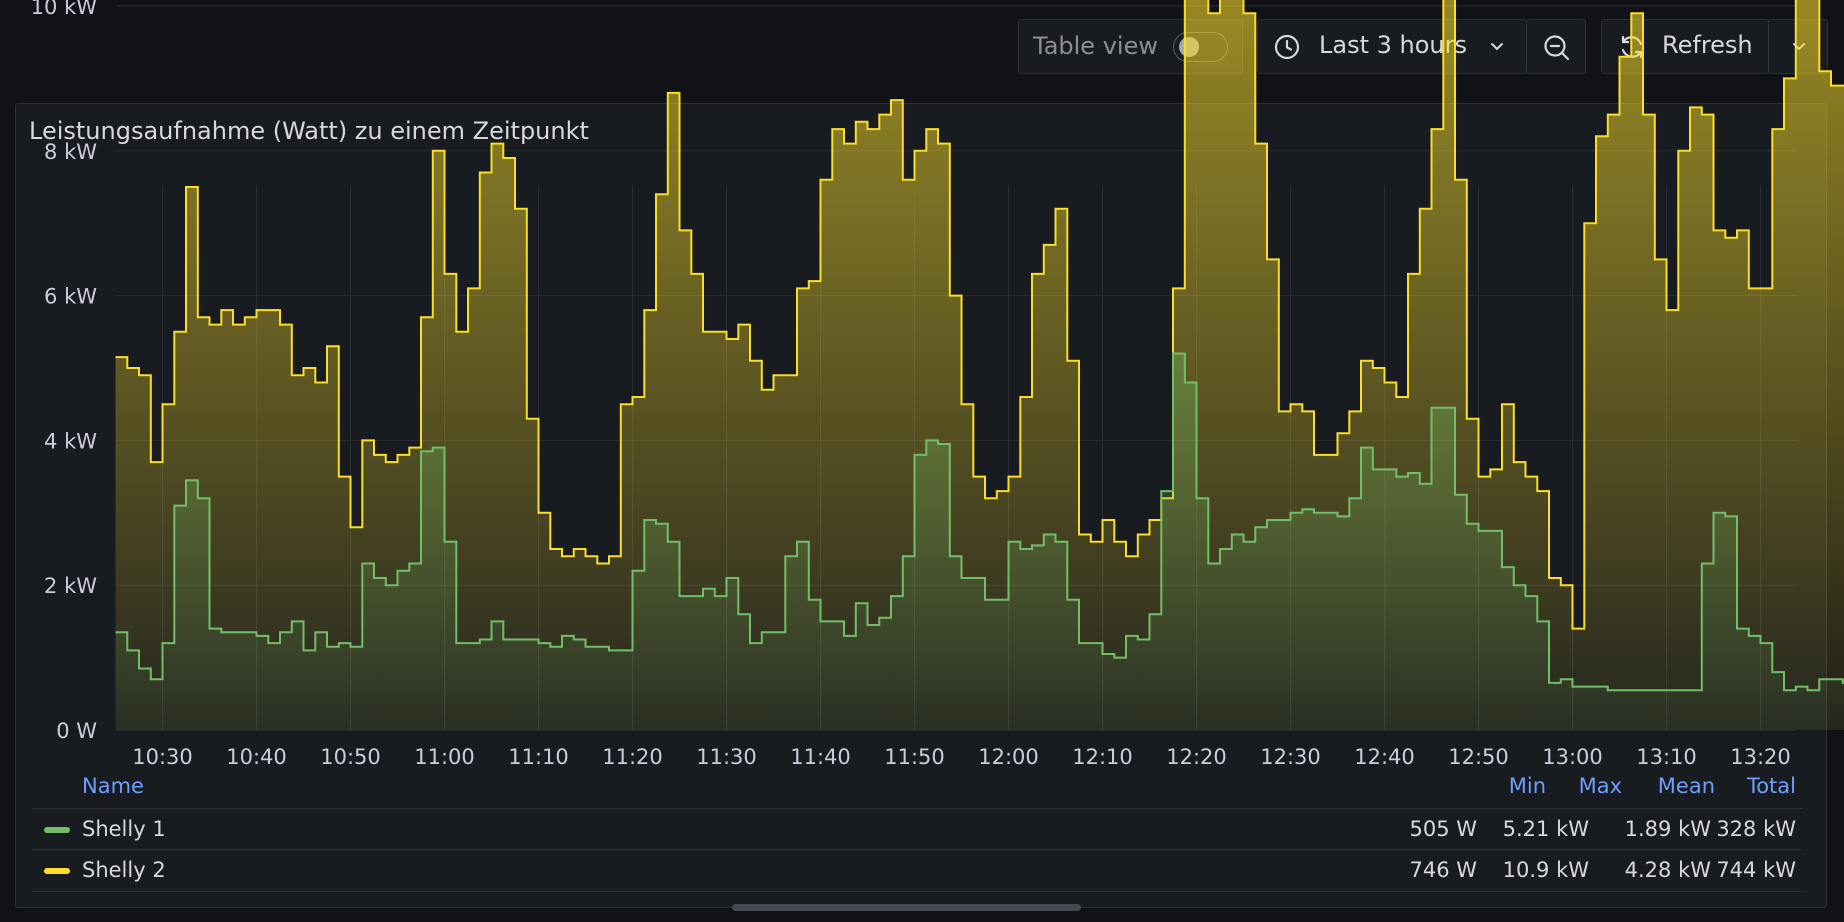 This screenshot has width=1844, height=922. What do you see at coordinates (538, 757) in the screenshot?
I see `x-tick-label: 11:10` at bounding box center [538, 757].